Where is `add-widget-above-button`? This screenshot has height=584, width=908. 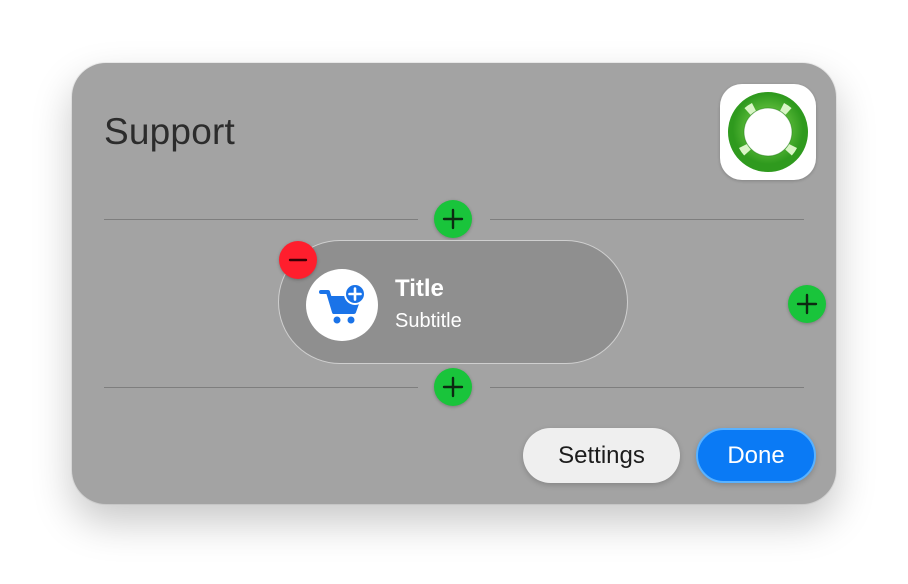
add-widget-above-button is located at coordinates (453, 219).